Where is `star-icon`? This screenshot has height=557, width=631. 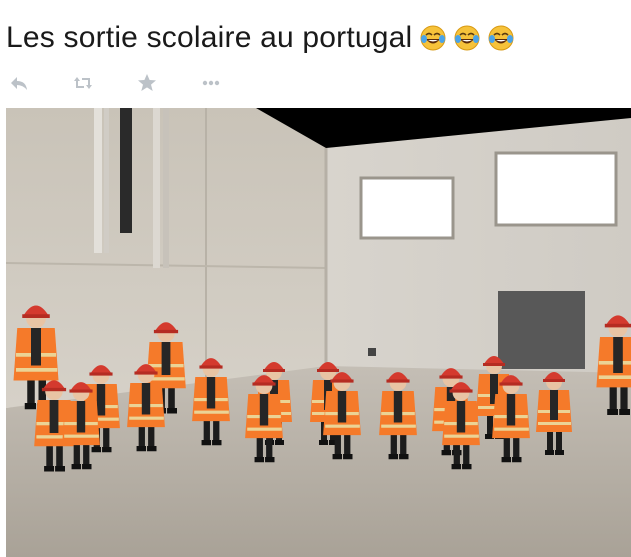 star-icon is located at coordinates (147, 82).